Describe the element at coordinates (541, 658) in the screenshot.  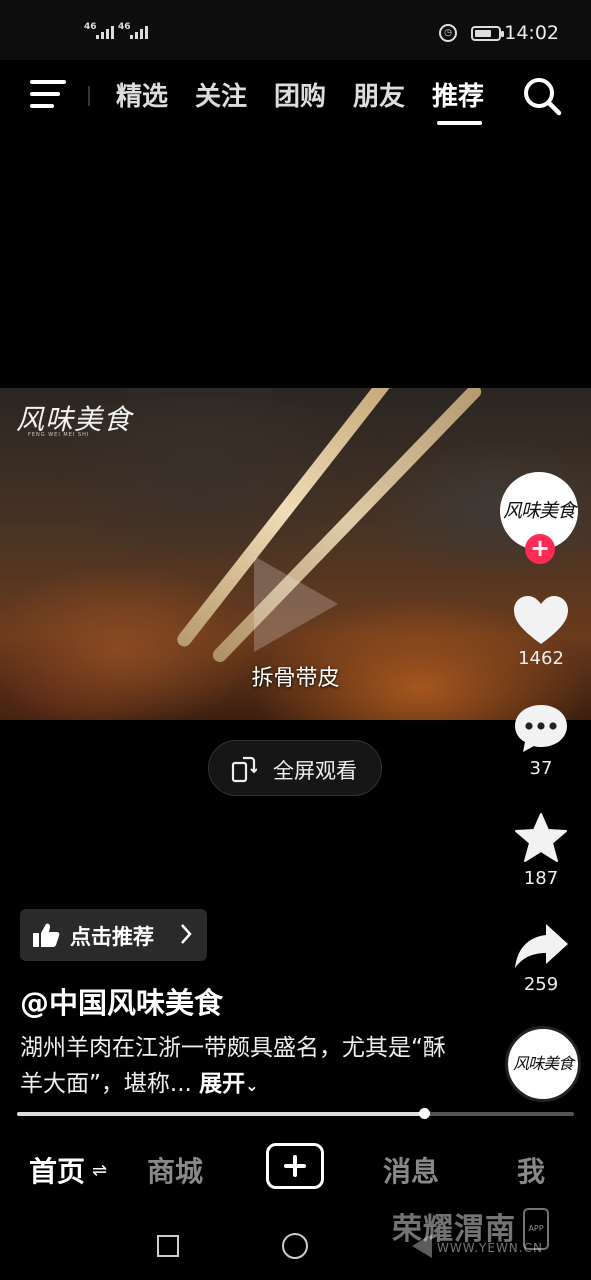
I see `like-count: 1462` at that location.